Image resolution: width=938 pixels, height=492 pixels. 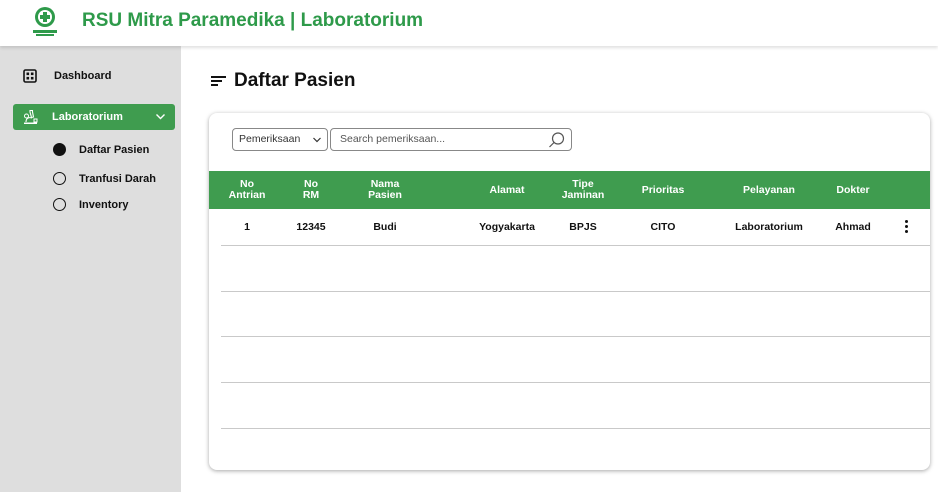 I want to click on filter-lines-icon, so click(x=218, y=81).